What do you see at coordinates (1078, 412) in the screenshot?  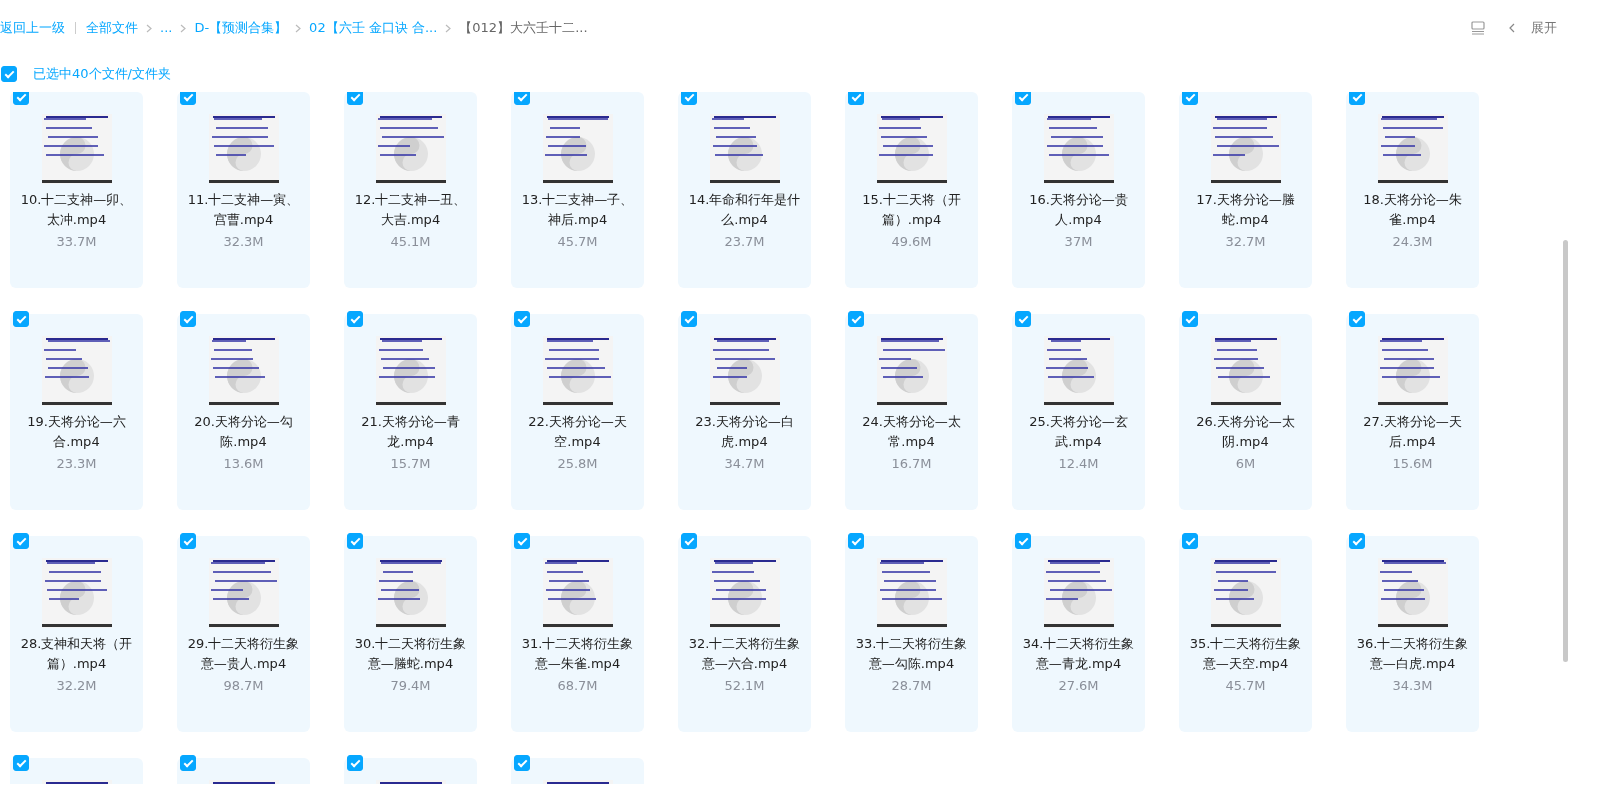 I see `file-card: 25.天将分论—玄武.mp4 12.4M` at bounding box center [1078, 412].